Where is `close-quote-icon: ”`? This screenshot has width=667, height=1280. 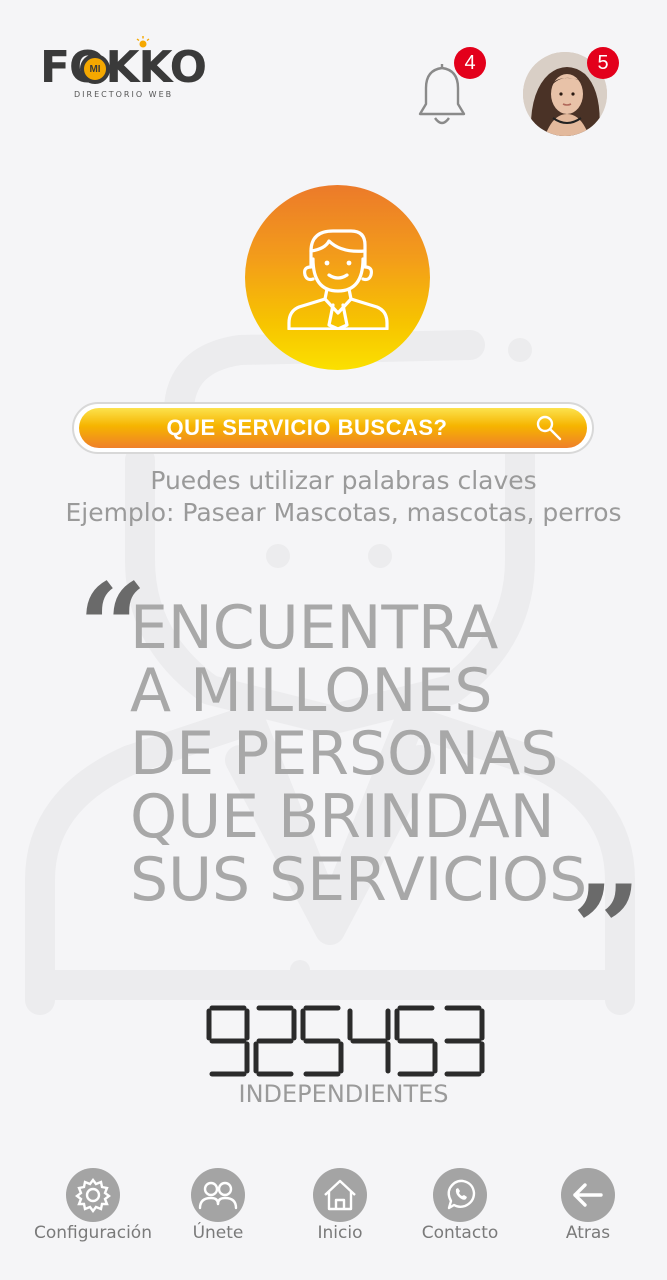 close-quote-icon: ” is located at coordinates (607, 929).